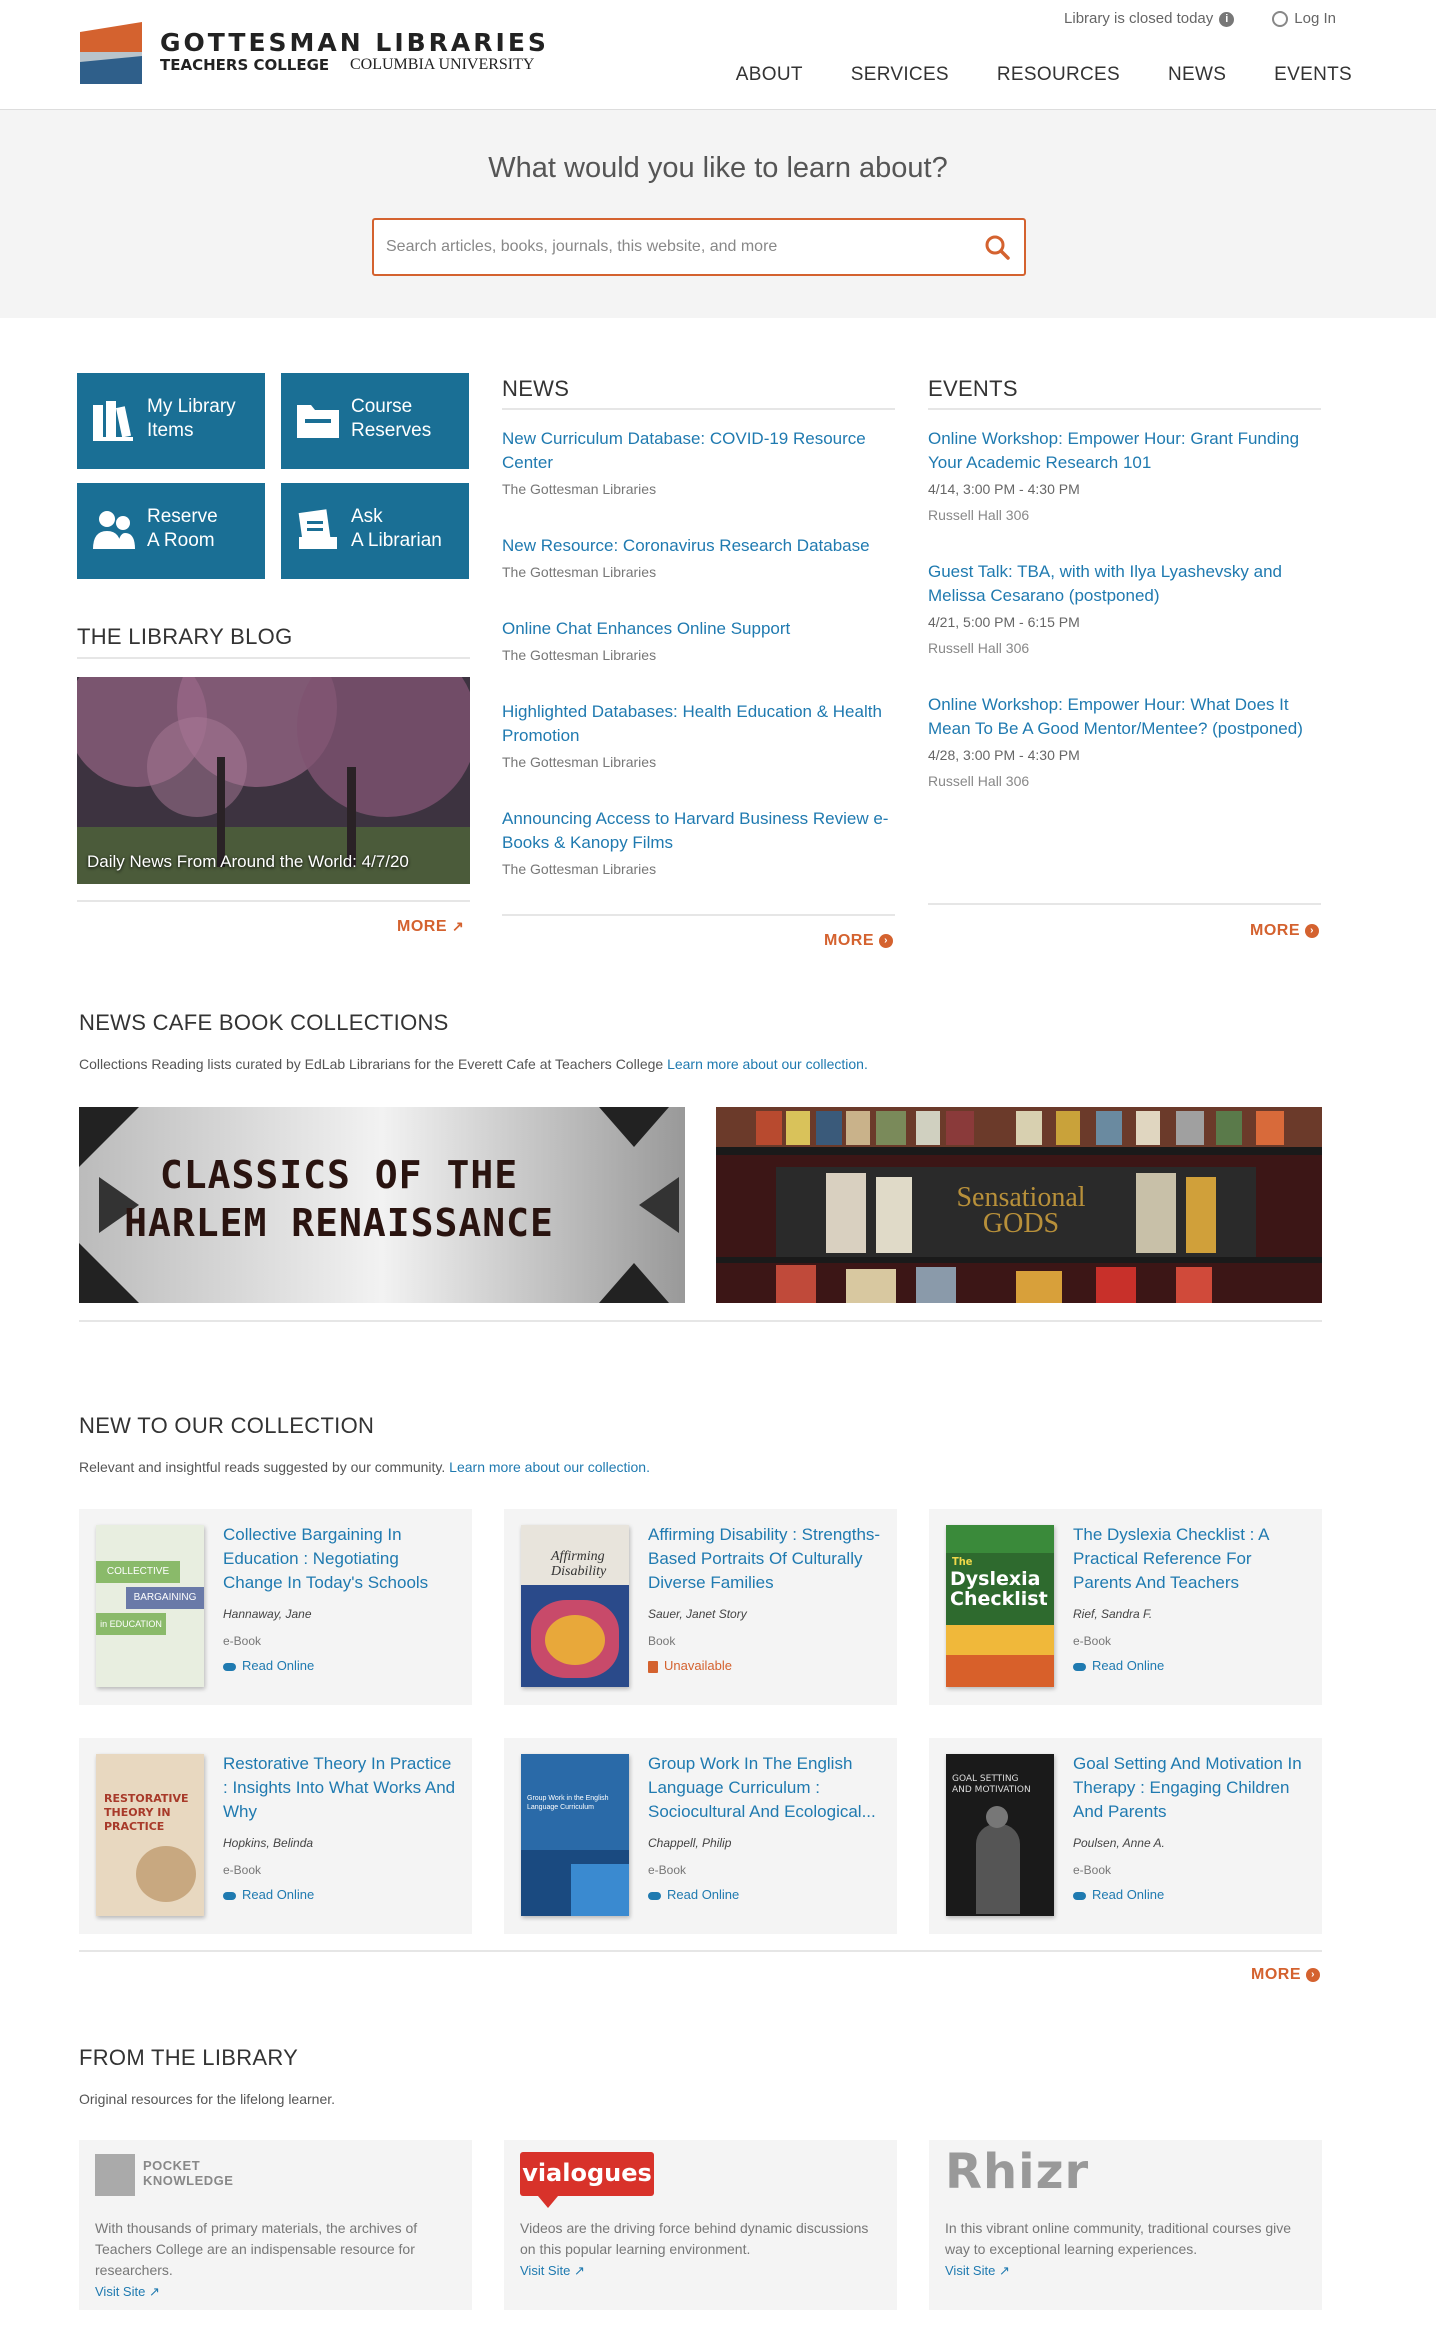 The height and width of the screenshot is (2328, 1436). I want to click on nav-about: ABOUT, so click(769, 75).